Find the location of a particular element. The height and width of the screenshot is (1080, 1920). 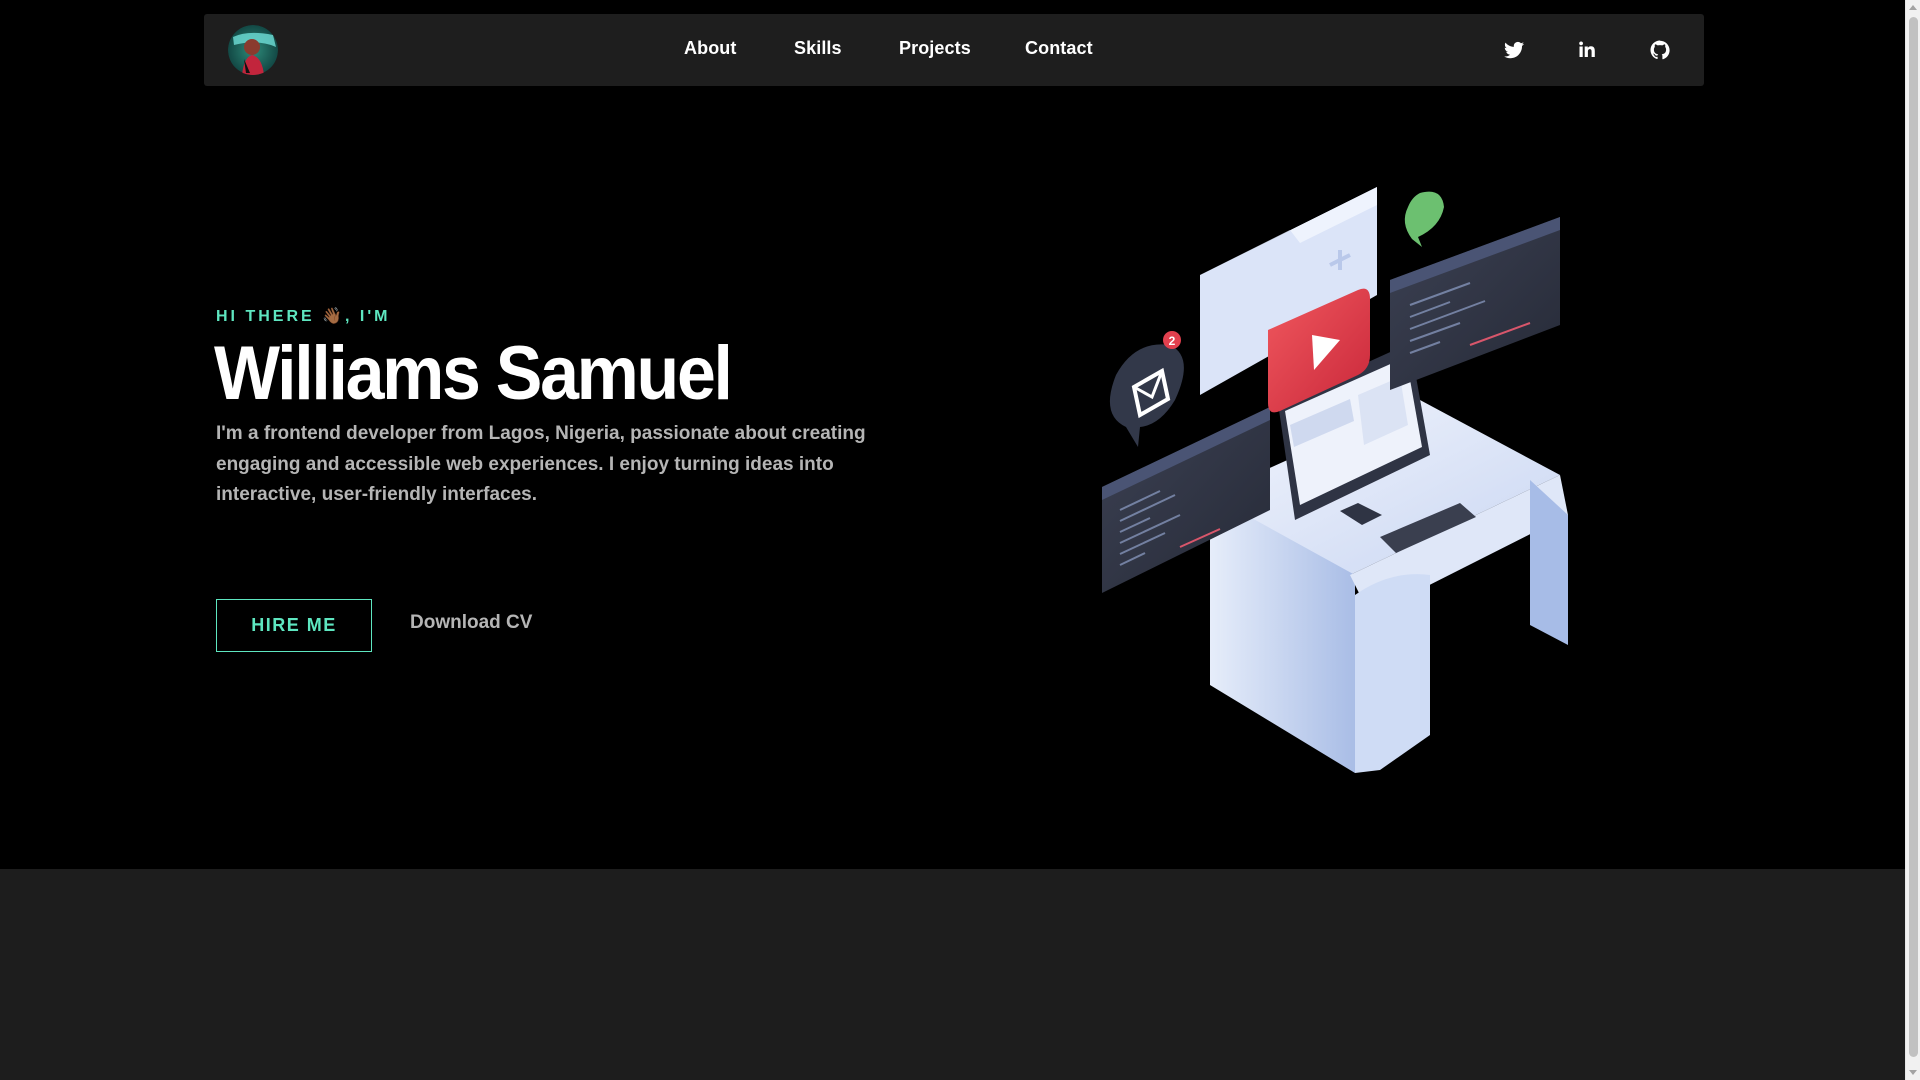

mail-icon: 2 is located at coordinates (1146, 389).